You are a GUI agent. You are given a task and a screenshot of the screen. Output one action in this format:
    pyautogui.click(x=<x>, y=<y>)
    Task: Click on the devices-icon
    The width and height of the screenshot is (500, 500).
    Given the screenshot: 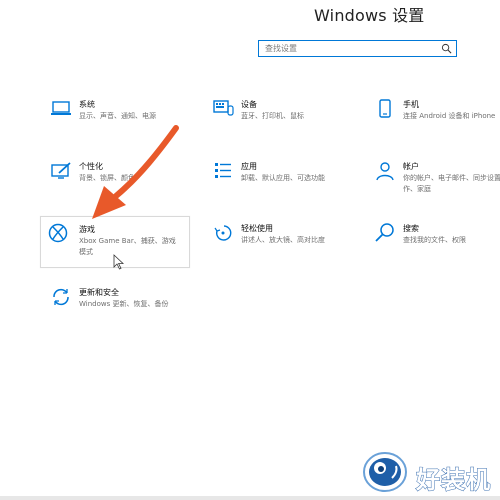 What is the action you would take?
    pyautogui.click(x=223, y=108)
    